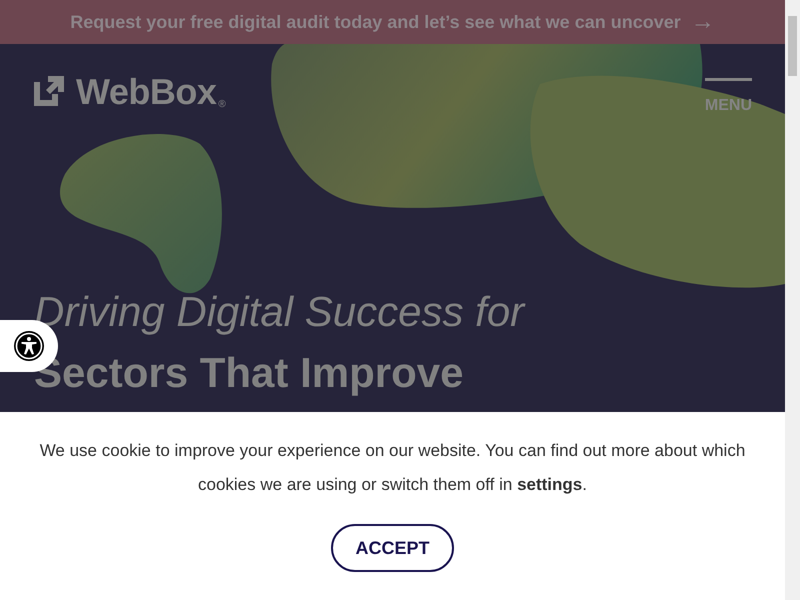 This screenshot has height=600, width=800. What do you see at coordinates (392, 468) in the screenshot?
I see `cookie-text: We use cookie to improve your experience on our website. You can find out more about which cookies we are using or switch them off in settings.` at bounding box center [392, 468].